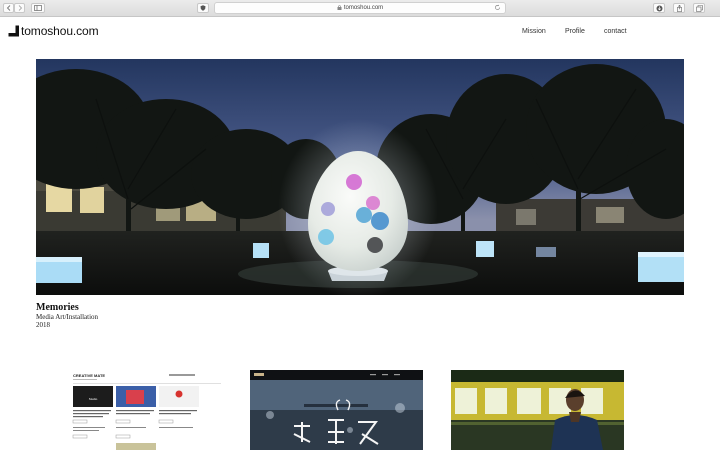 The image size is (720, 450). I want to click on download-button, so click(659, 8).